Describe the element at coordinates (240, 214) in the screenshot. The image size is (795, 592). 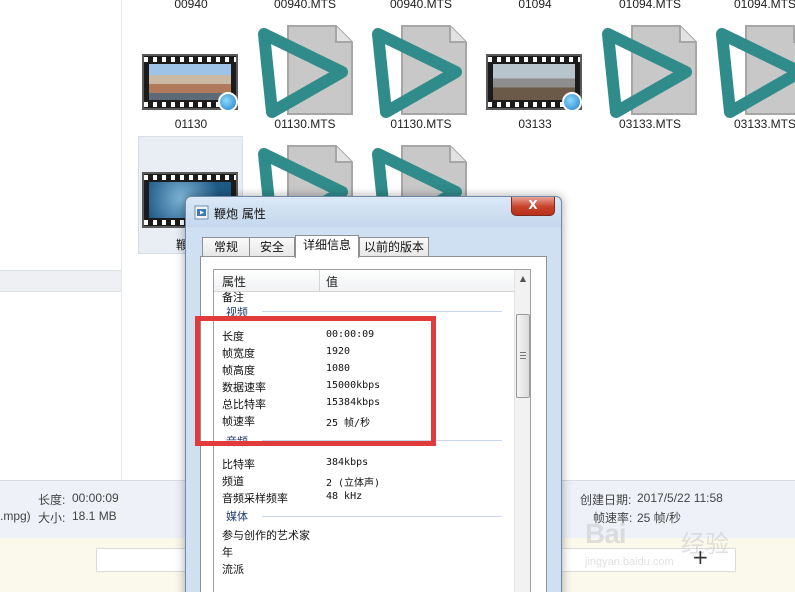
I see `dialog-title: 鞭炮 属性` at that location.